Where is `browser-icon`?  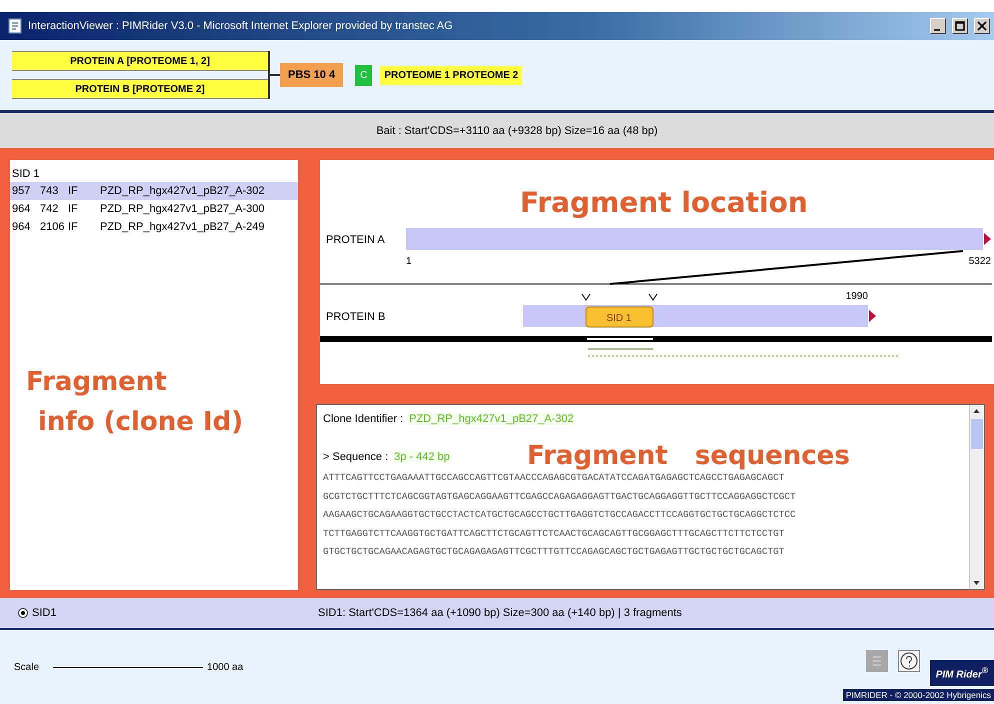 browser-icon is located at coordinates (15, 26).